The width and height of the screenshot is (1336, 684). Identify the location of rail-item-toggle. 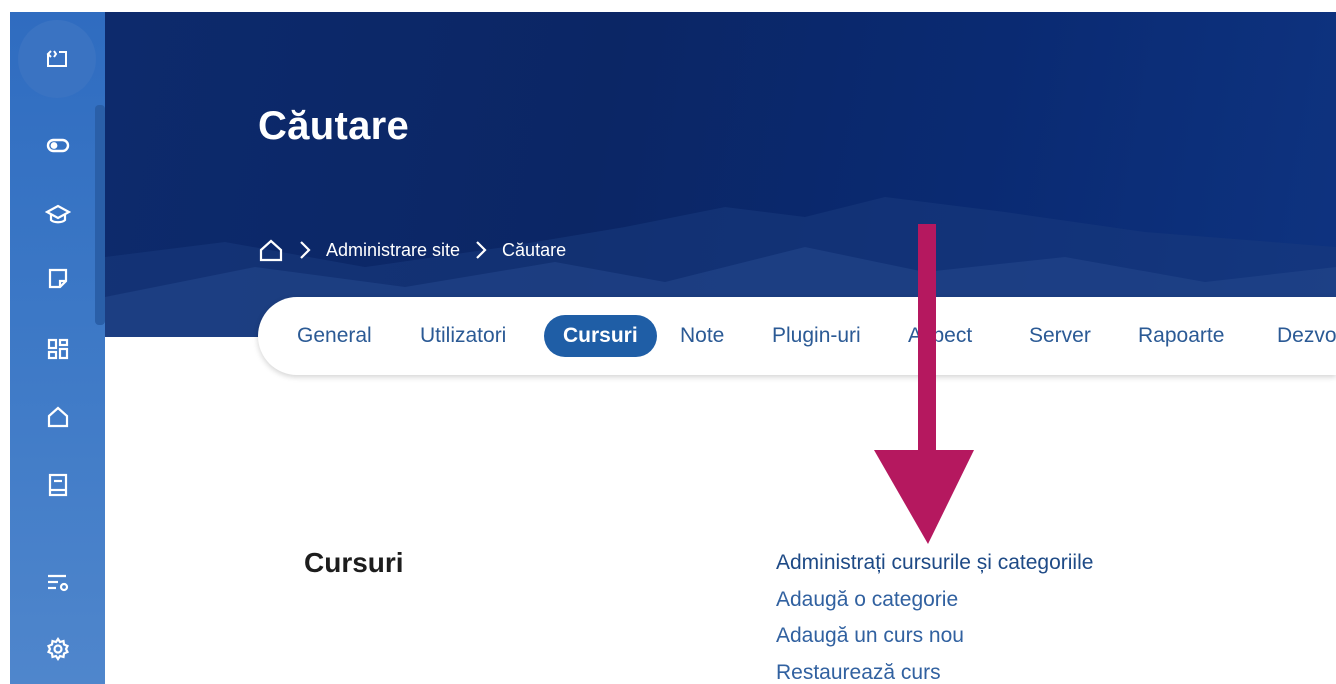
(57, 145).